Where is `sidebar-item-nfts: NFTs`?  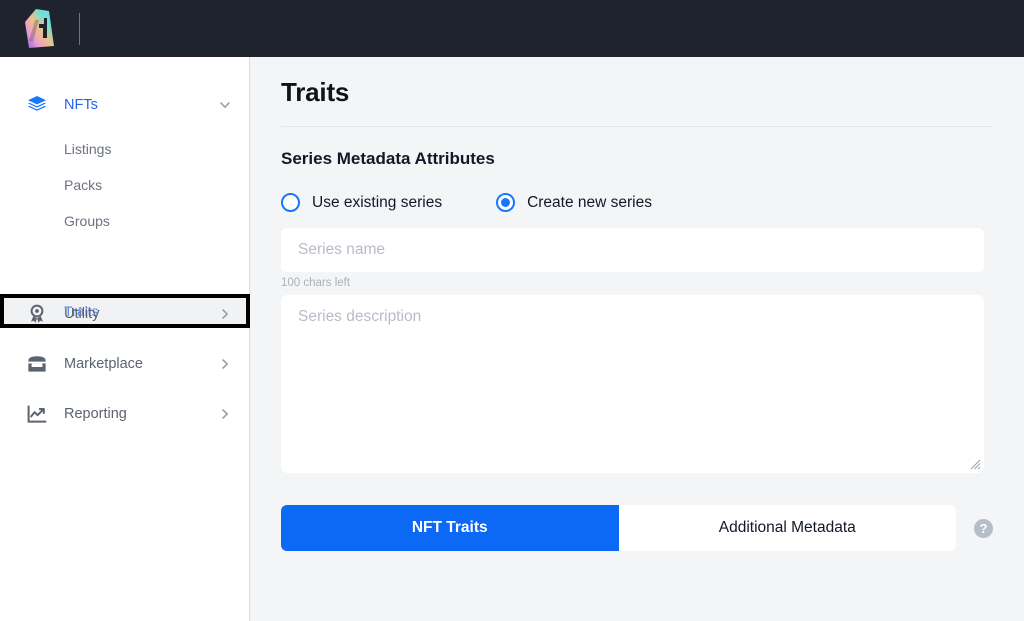 sidebar-item-nfts: NFTs is located at coordinates (124, 105).